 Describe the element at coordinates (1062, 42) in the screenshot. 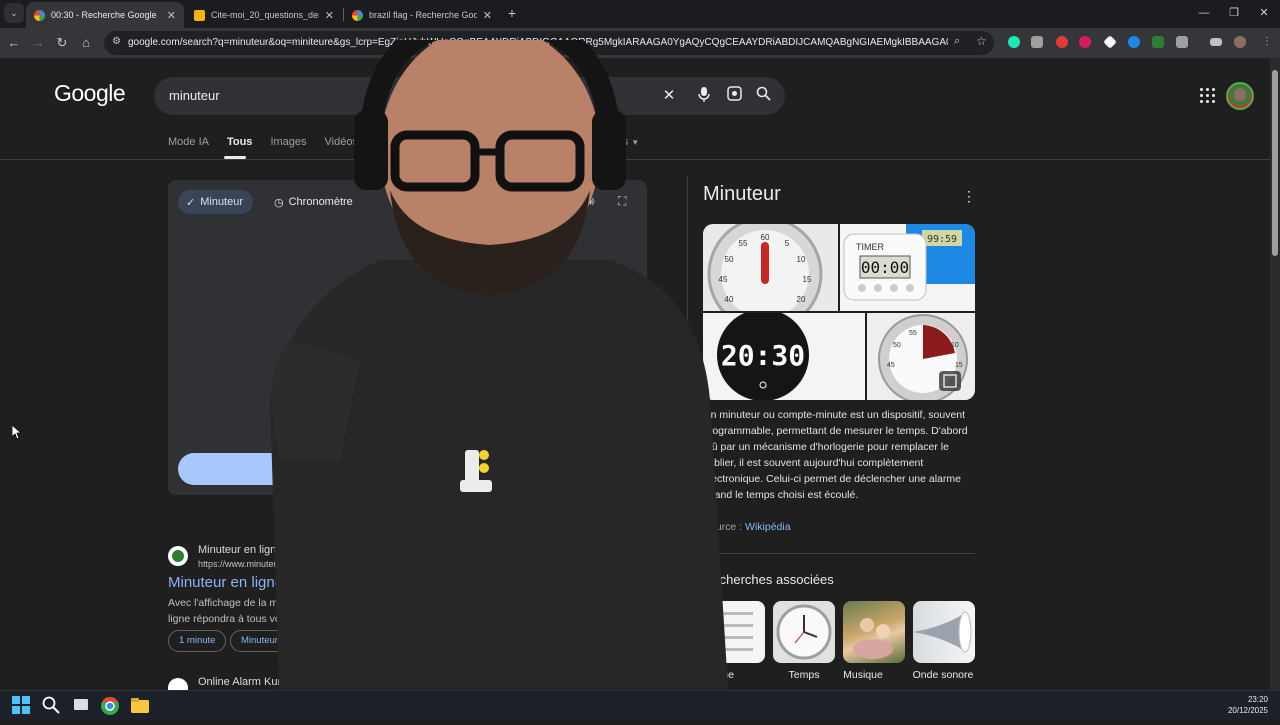

I see `extension-red-icon` at that location.